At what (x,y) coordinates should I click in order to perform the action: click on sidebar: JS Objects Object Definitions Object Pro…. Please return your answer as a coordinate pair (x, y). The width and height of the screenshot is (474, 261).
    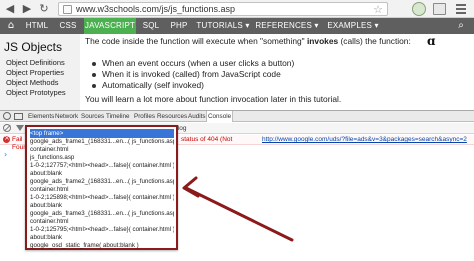
    Looking at the image, I should click on (40, 72).